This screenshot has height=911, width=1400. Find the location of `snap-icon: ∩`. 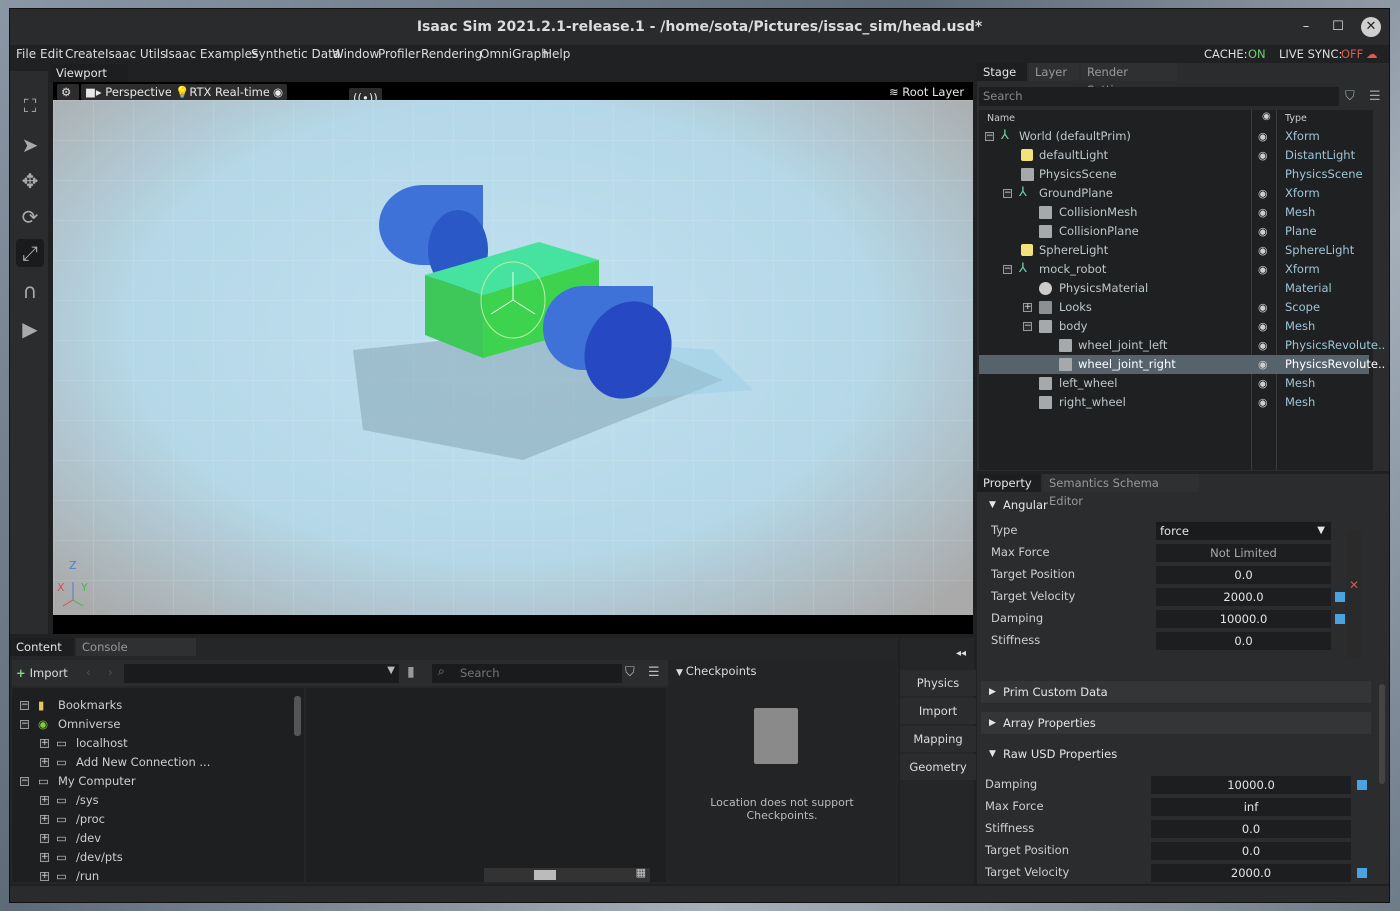

snap-icon: ∩ is located at coordinates (30, 291).